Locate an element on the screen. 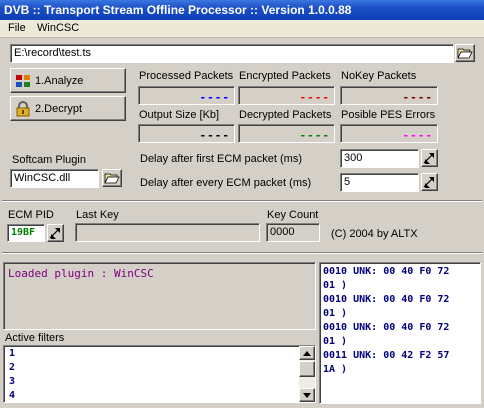 The image size is (484, 408). softcam-plugin-field: WinCSC.dll is located at coordinates (54, 178).